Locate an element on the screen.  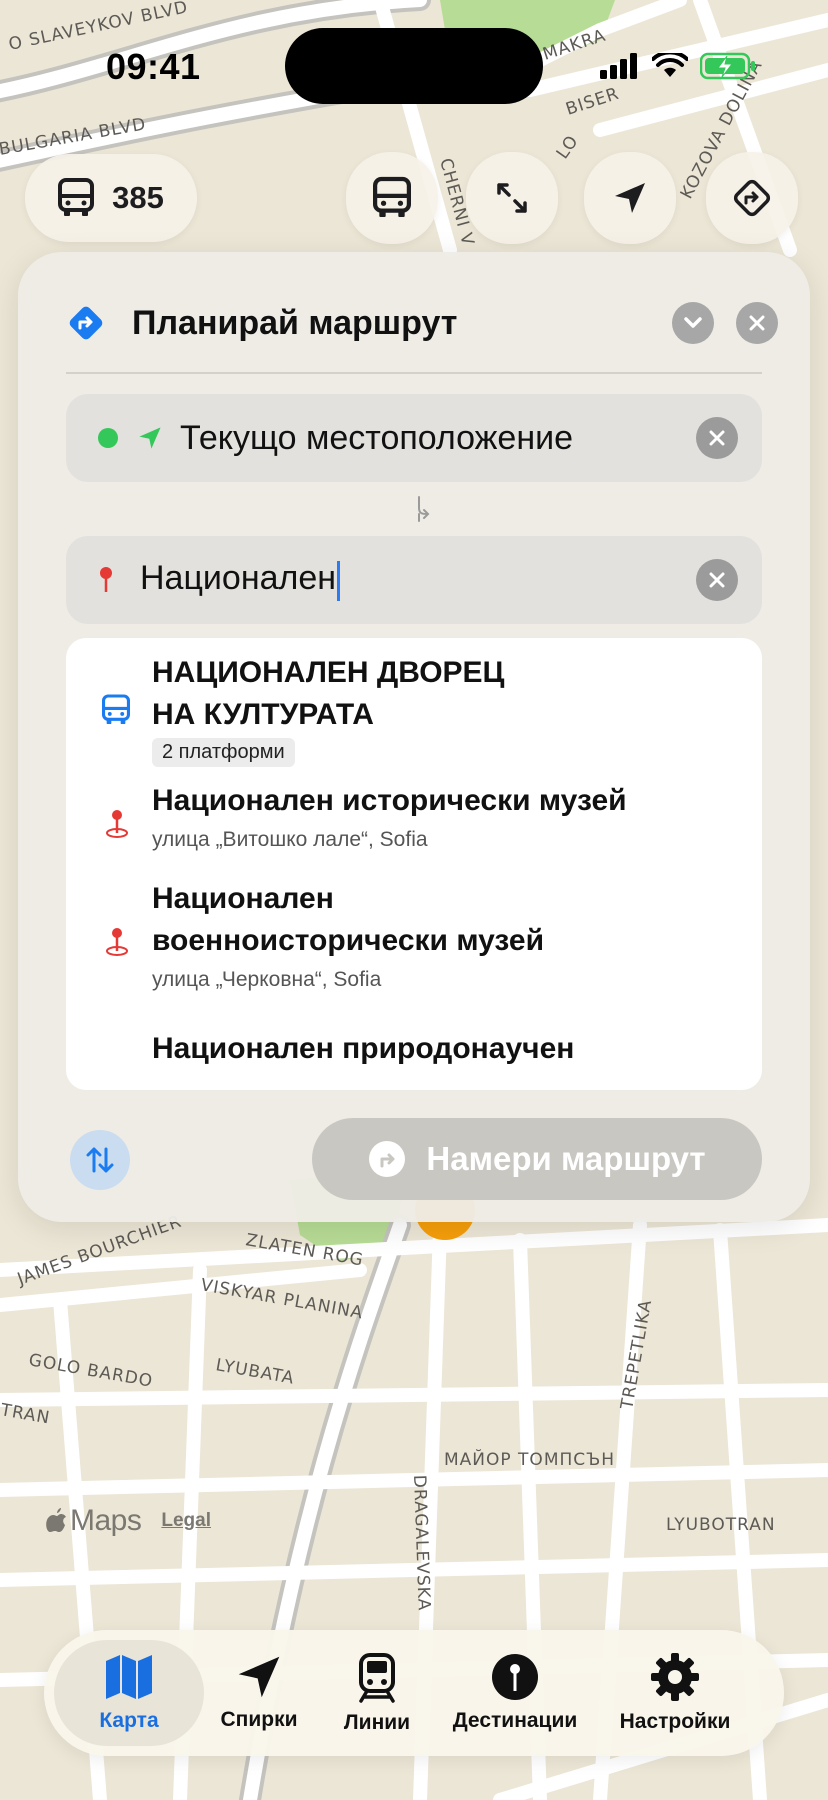
tab-destinations: Дестинации is located at coordinates (515, 1693).